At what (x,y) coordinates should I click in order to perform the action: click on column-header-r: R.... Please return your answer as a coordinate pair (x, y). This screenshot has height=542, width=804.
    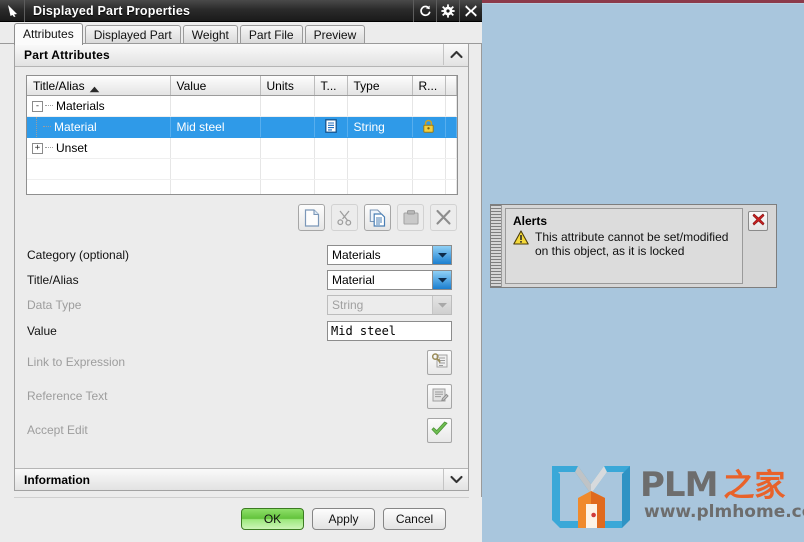
    Looking at the image, I should click on (429, 86).